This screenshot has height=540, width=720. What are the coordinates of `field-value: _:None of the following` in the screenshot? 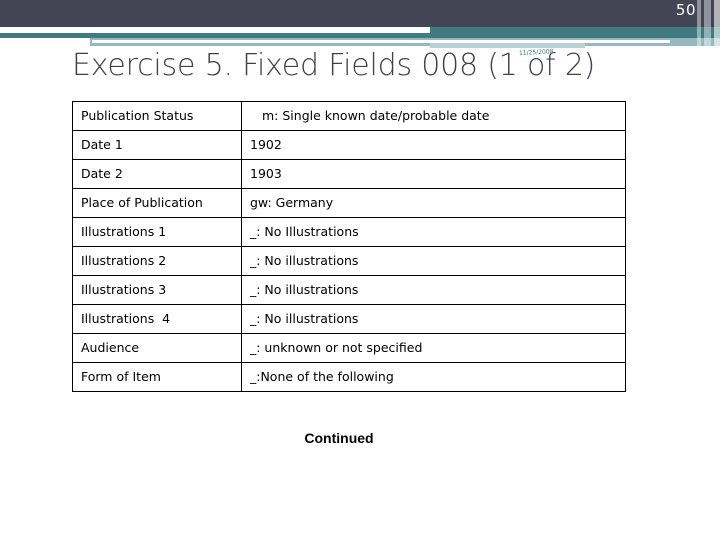 It's located at (433, 377).